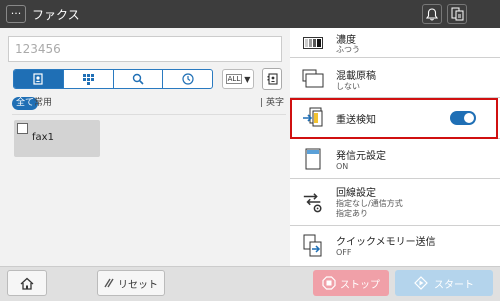 This screenshot has width=500, height=301. Describe the element at coordinates (346, 40) in the screenshot. I see `setting-density-label: 濃度` at that location.